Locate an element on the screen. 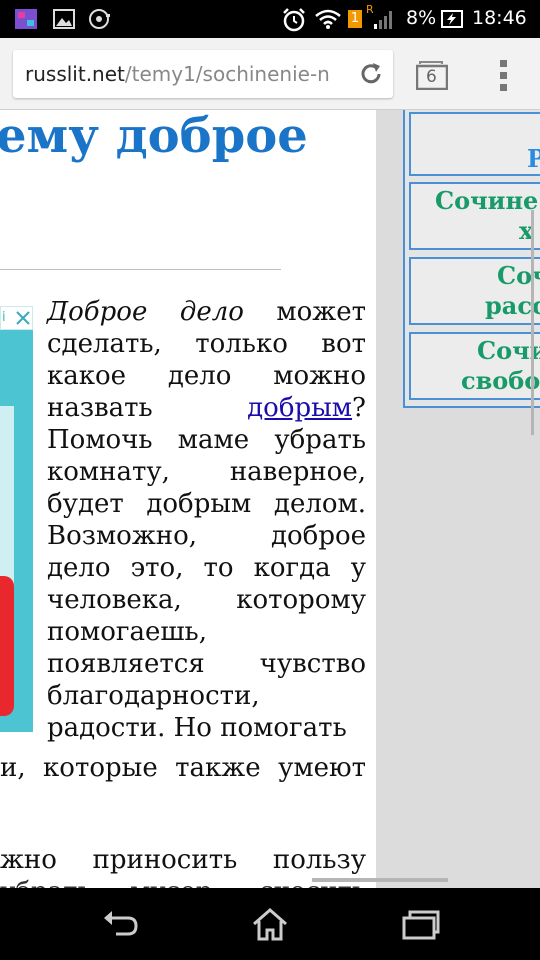  app-notification-icon is located at coordinates (26, 19).